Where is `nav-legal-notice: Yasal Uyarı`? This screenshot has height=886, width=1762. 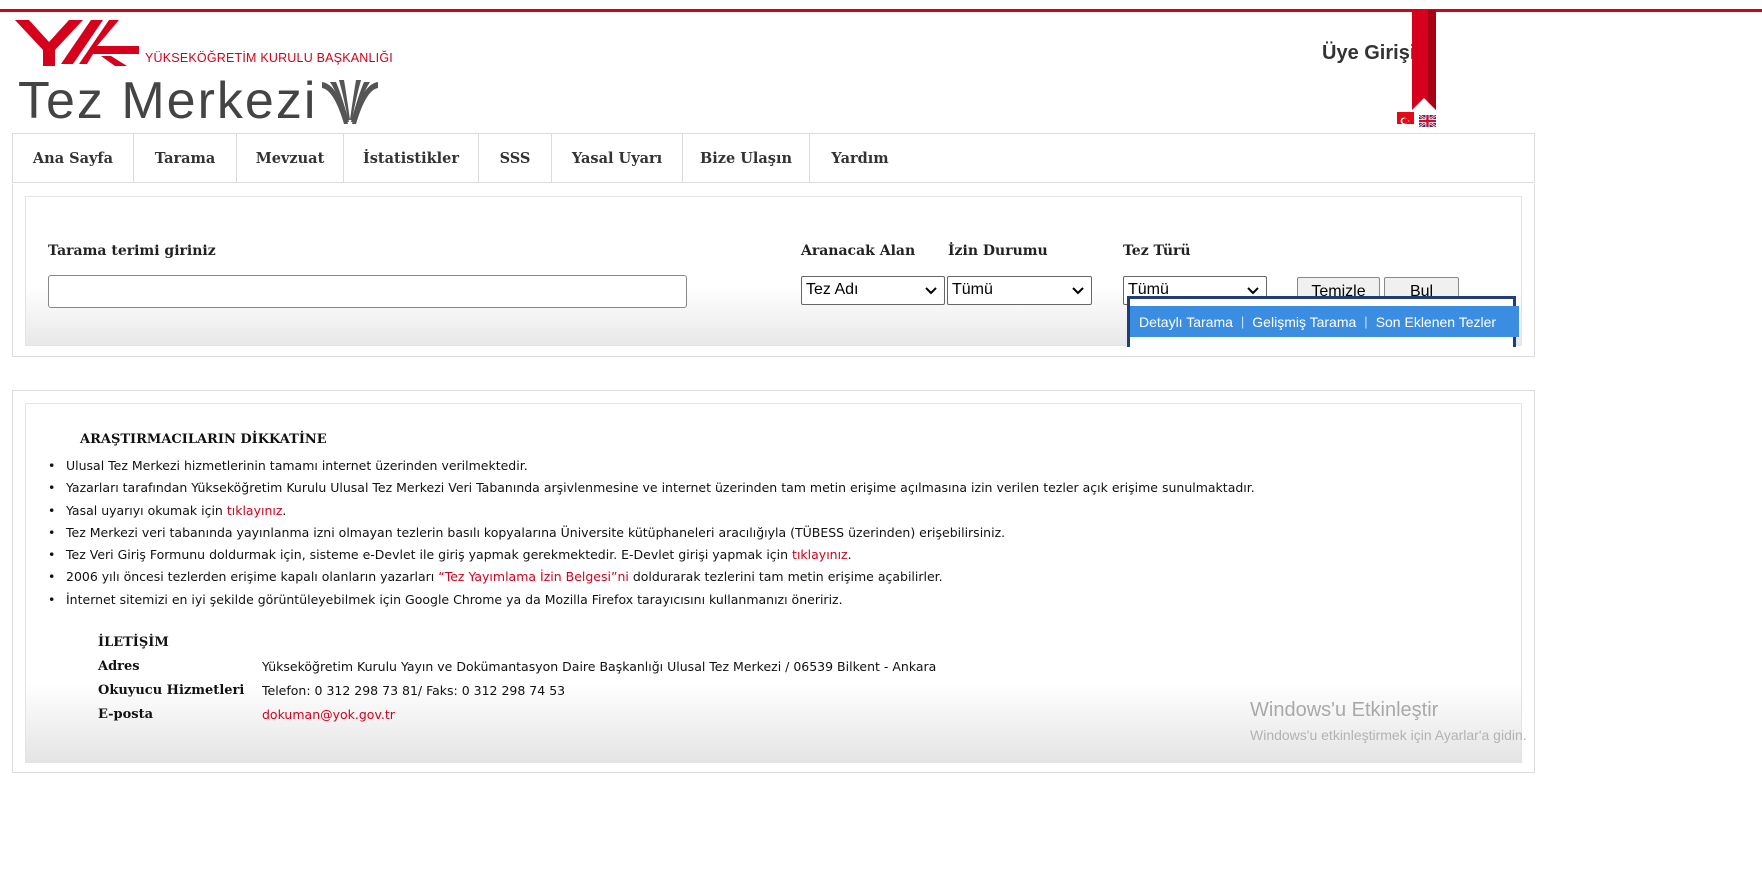
nav-legal-notice: Yasal Uyarı is located at coordinates (617, 158).